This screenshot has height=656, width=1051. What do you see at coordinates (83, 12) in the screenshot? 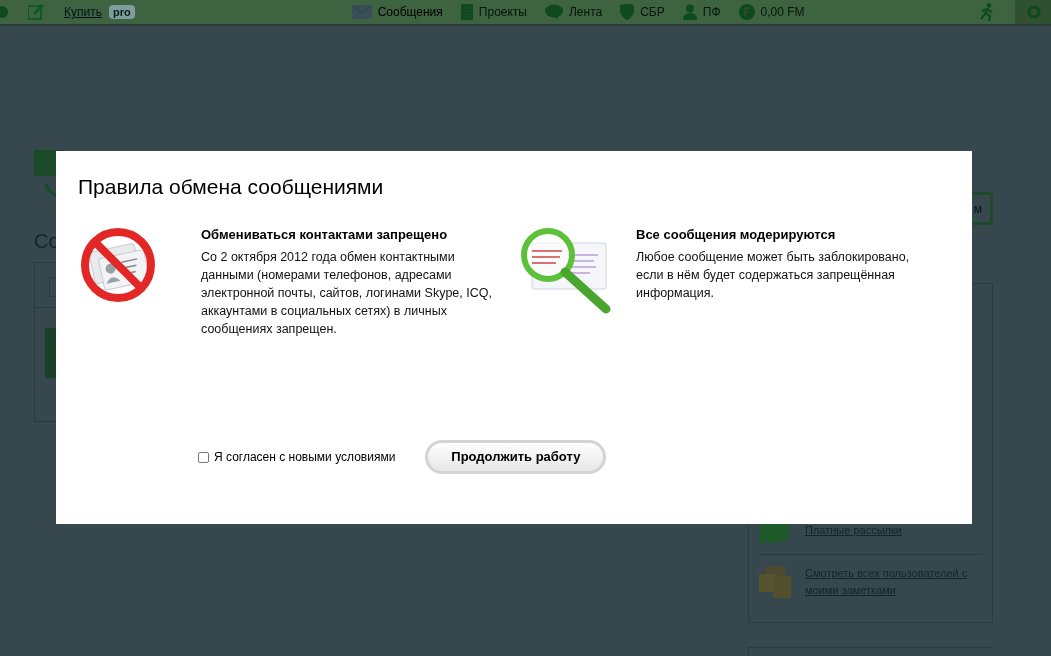
I see `buy-link: Купить` at bounding box center [83, 12].